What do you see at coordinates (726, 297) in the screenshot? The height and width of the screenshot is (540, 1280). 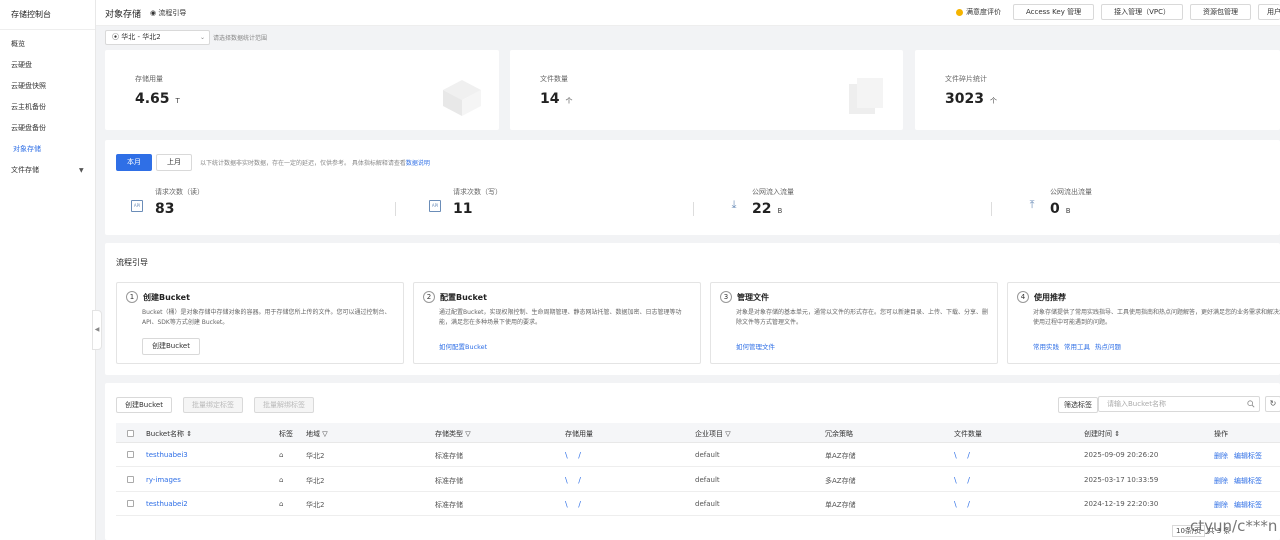 I see `step-number: 3` at bounding box center [726, 297].